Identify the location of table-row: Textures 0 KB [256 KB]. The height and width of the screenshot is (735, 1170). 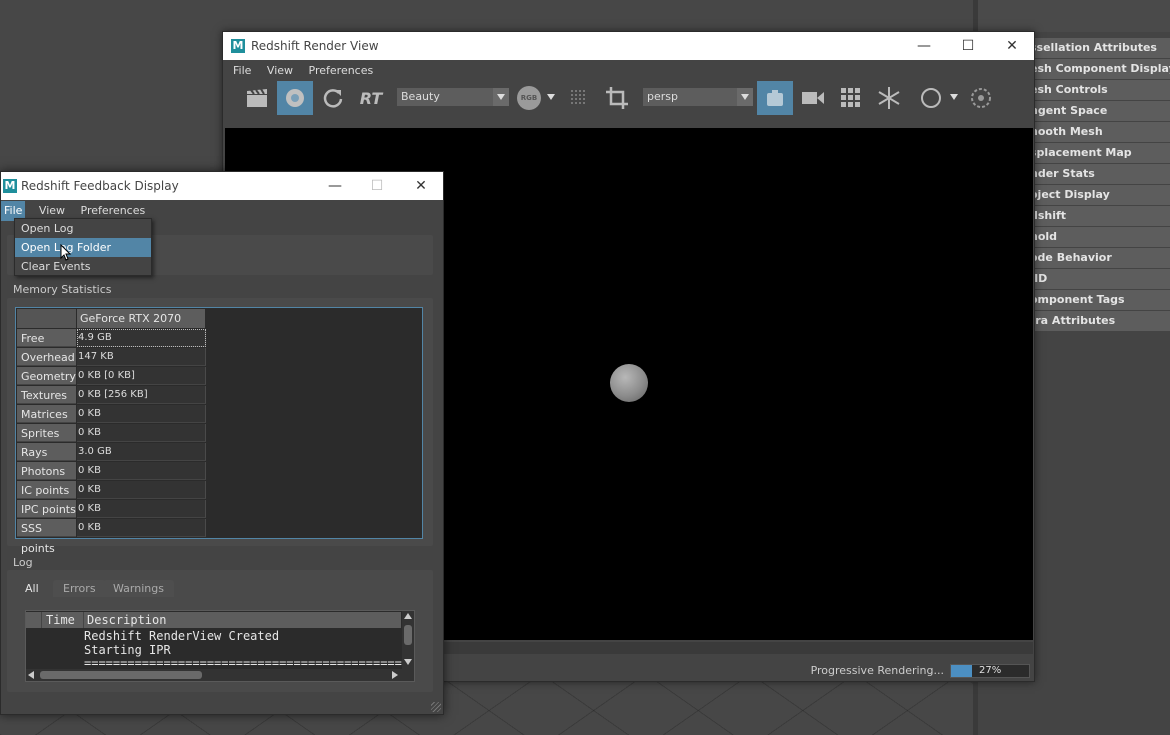
(112, 395).